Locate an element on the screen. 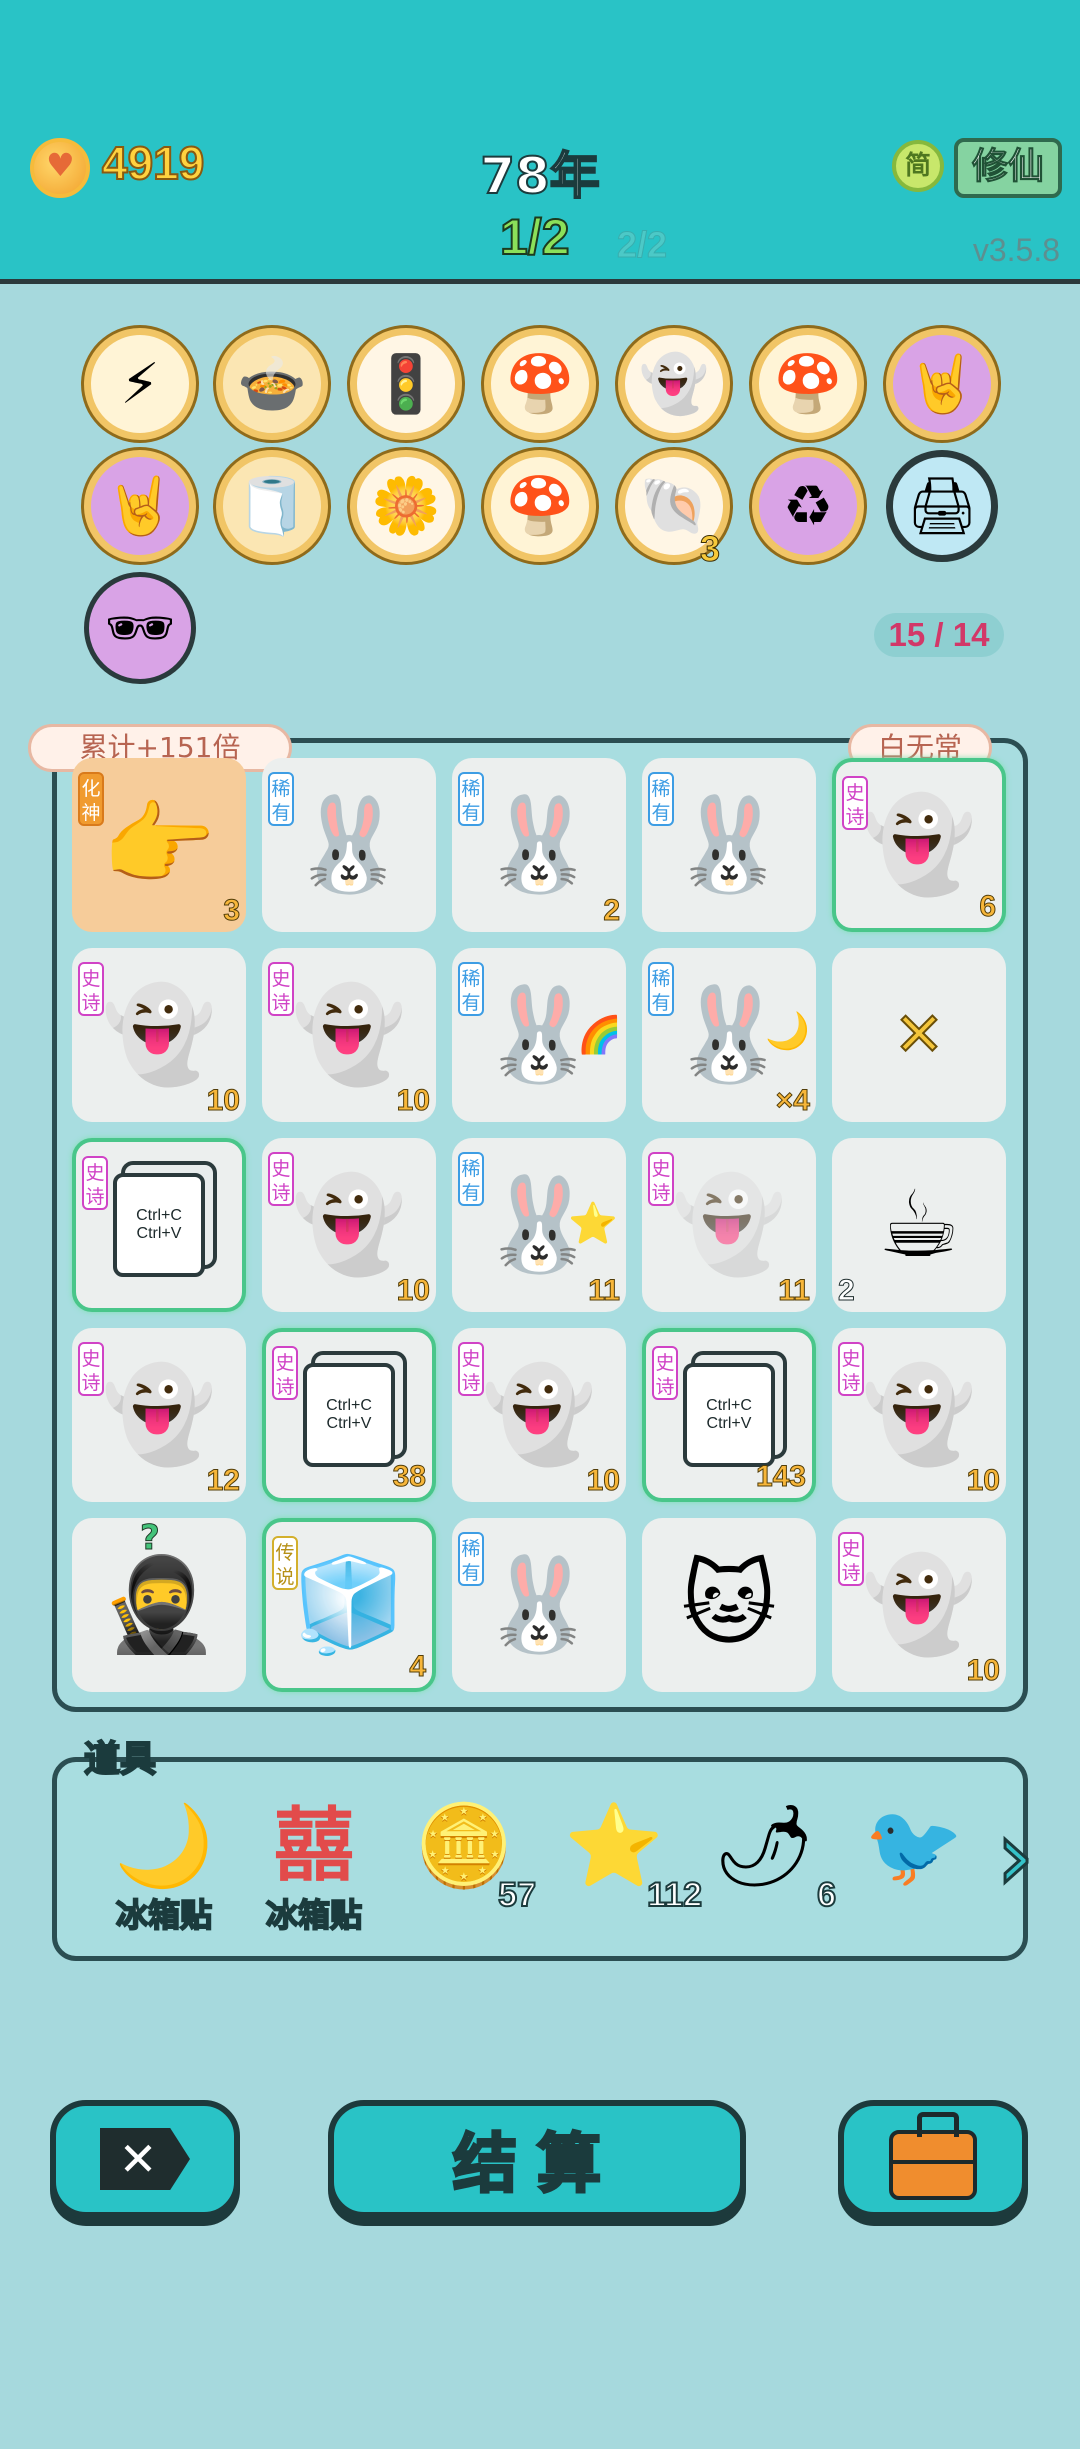 The image size is (1080, 2449). mode-simple-button: 简 is located at coordinates (918, 166).